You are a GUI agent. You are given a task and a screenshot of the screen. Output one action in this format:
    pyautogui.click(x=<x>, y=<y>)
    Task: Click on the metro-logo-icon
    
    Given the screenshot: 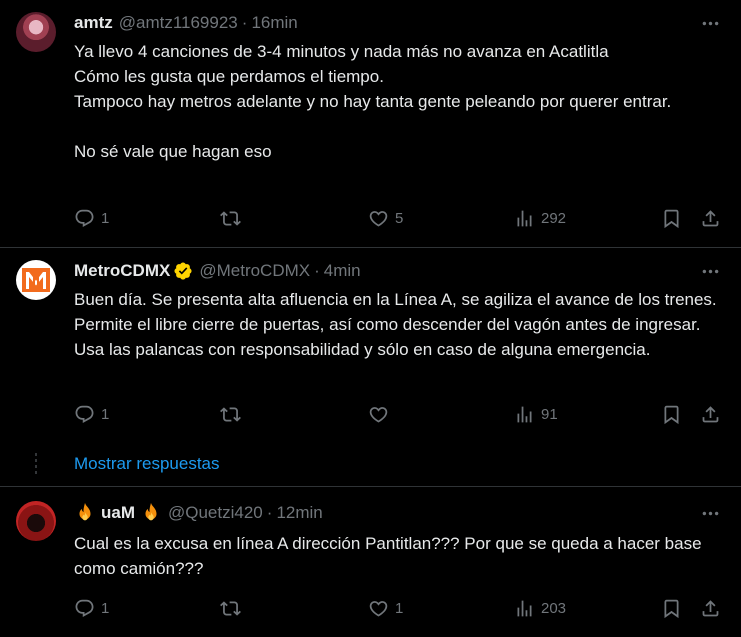 What is the action you would take?
    pyautogui.click(x=36, y=280)
    